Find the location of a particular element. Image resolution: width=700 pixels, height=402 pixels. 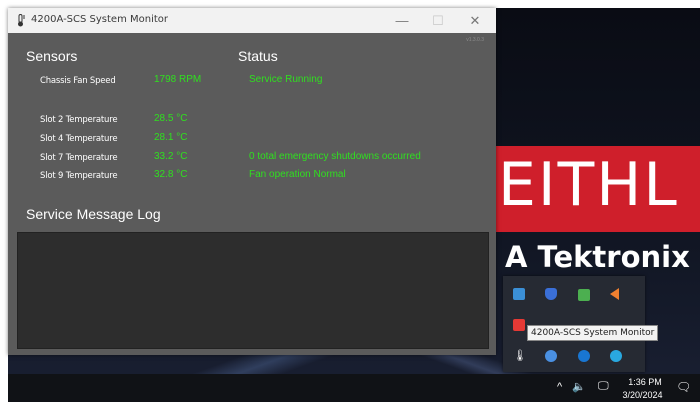

status-heading: Status is located at coordinates (258, 56).